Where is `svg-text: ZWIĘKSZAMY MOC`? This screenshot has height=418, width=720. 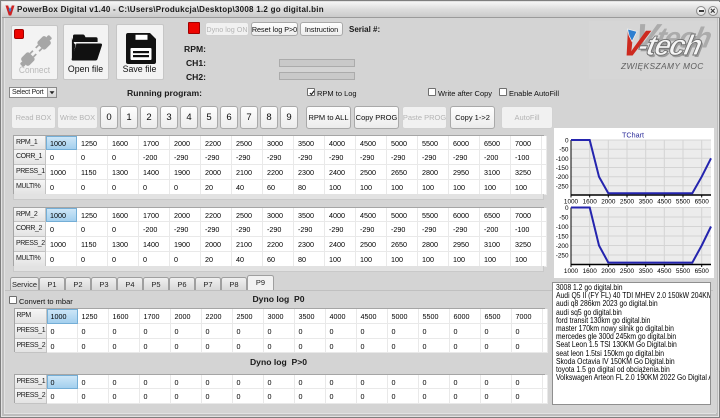
svg-text: ZWIĘKSZAMY MOC is located at coordinates (662, 66).